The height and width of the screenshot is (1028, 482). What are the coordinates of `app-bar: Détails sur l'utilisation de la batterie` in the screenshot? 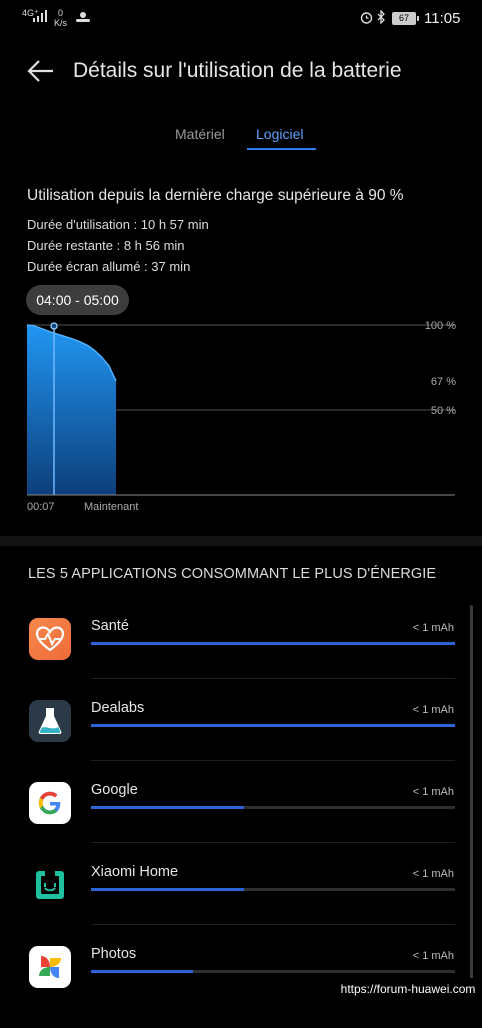 It's located at (241, 72).